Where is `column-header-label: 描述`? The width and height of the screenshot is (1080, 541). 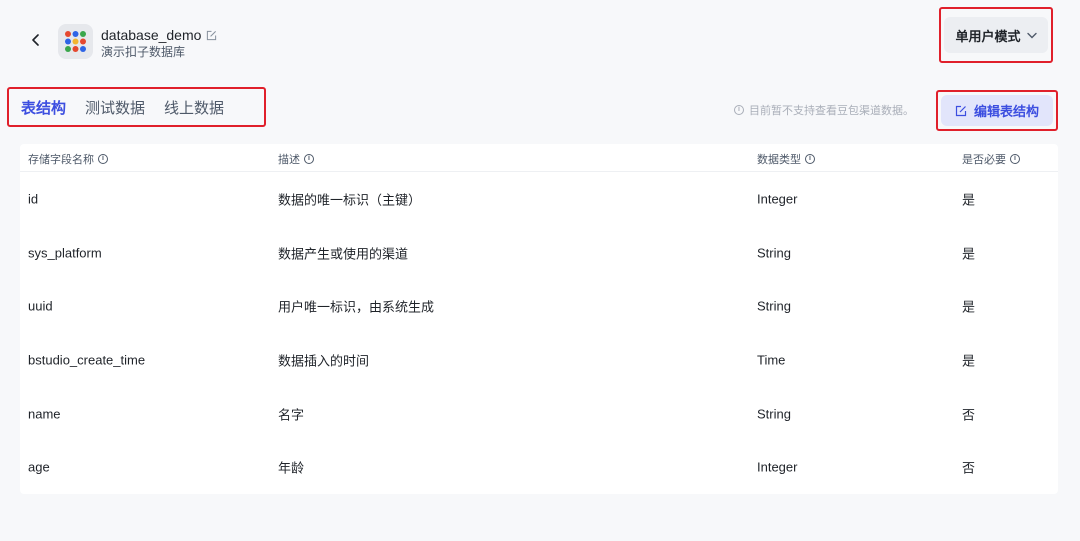
column-header-label: 描述 is located at coordinates (289, 160).